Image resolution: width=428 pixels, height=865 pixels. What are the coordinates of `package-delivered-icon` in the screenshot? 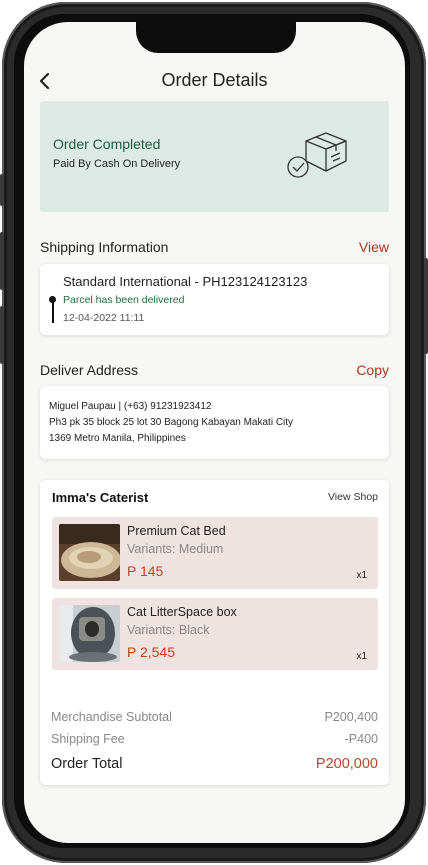 It's located at (317, 155).